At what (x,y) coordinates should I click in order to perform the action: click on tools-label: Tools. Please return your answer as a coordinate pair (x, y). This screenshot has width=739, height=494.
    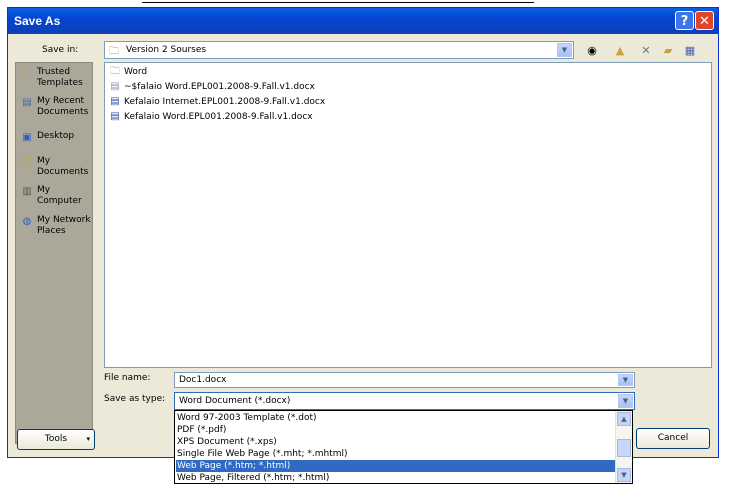
    Looking at the image, I should click on (56, 439).